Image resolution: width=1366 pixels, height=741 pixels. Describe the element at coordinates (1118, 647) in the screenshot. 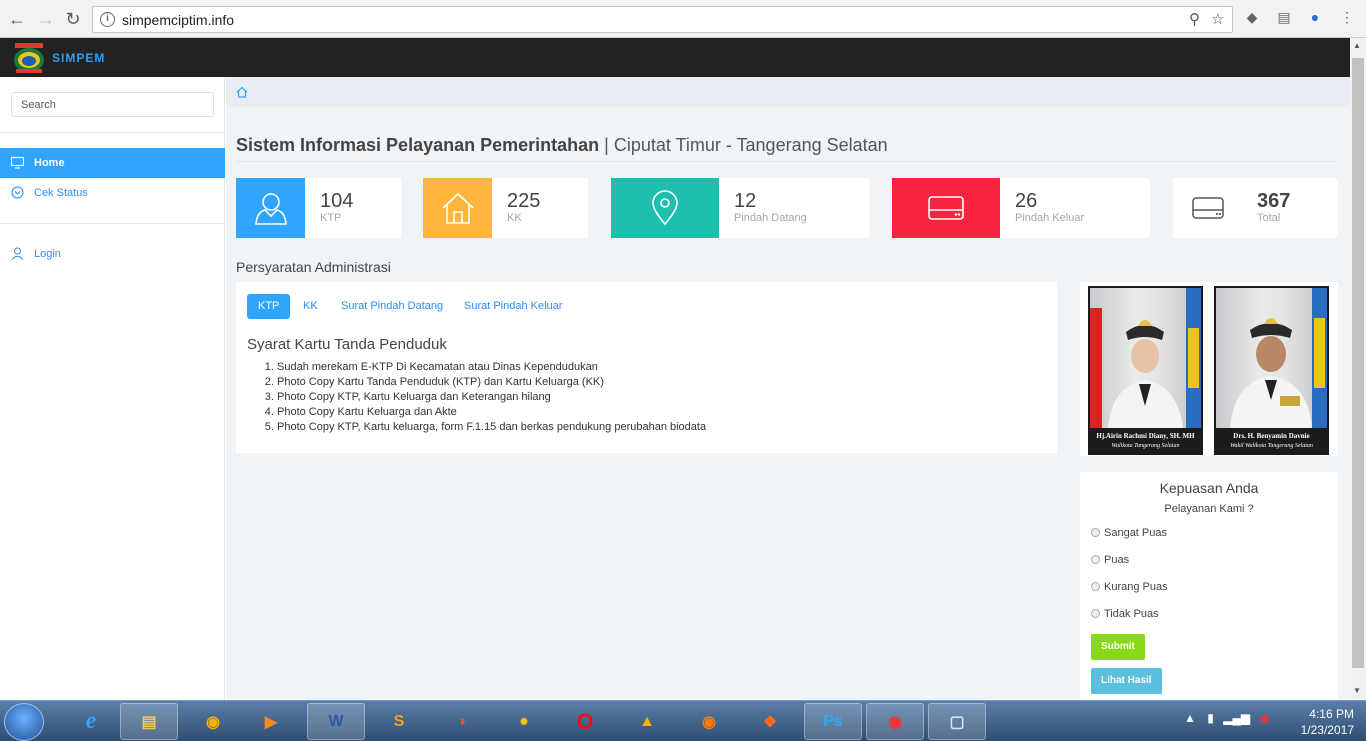

I see `submit-button: Submit` at that location.